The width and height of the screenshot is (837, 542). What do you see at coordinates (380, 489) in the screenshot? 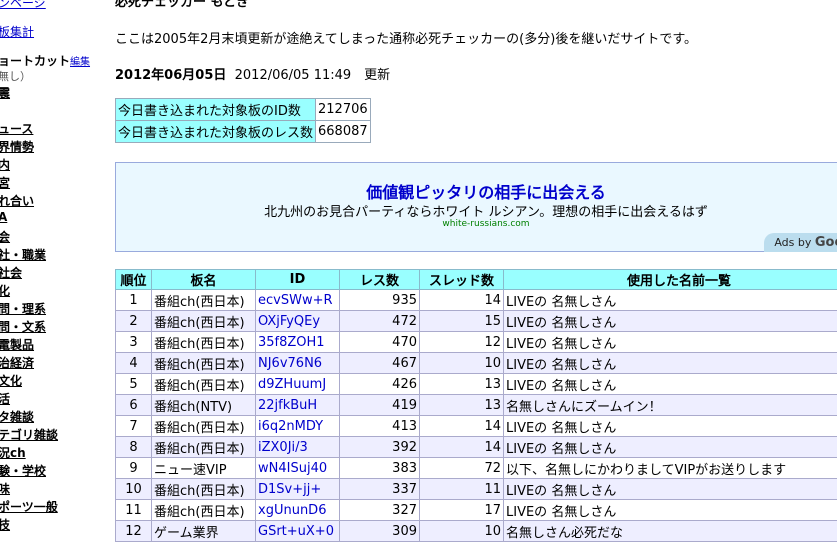
I see `res-count-cell: 337` at bounding box center [380, 489].